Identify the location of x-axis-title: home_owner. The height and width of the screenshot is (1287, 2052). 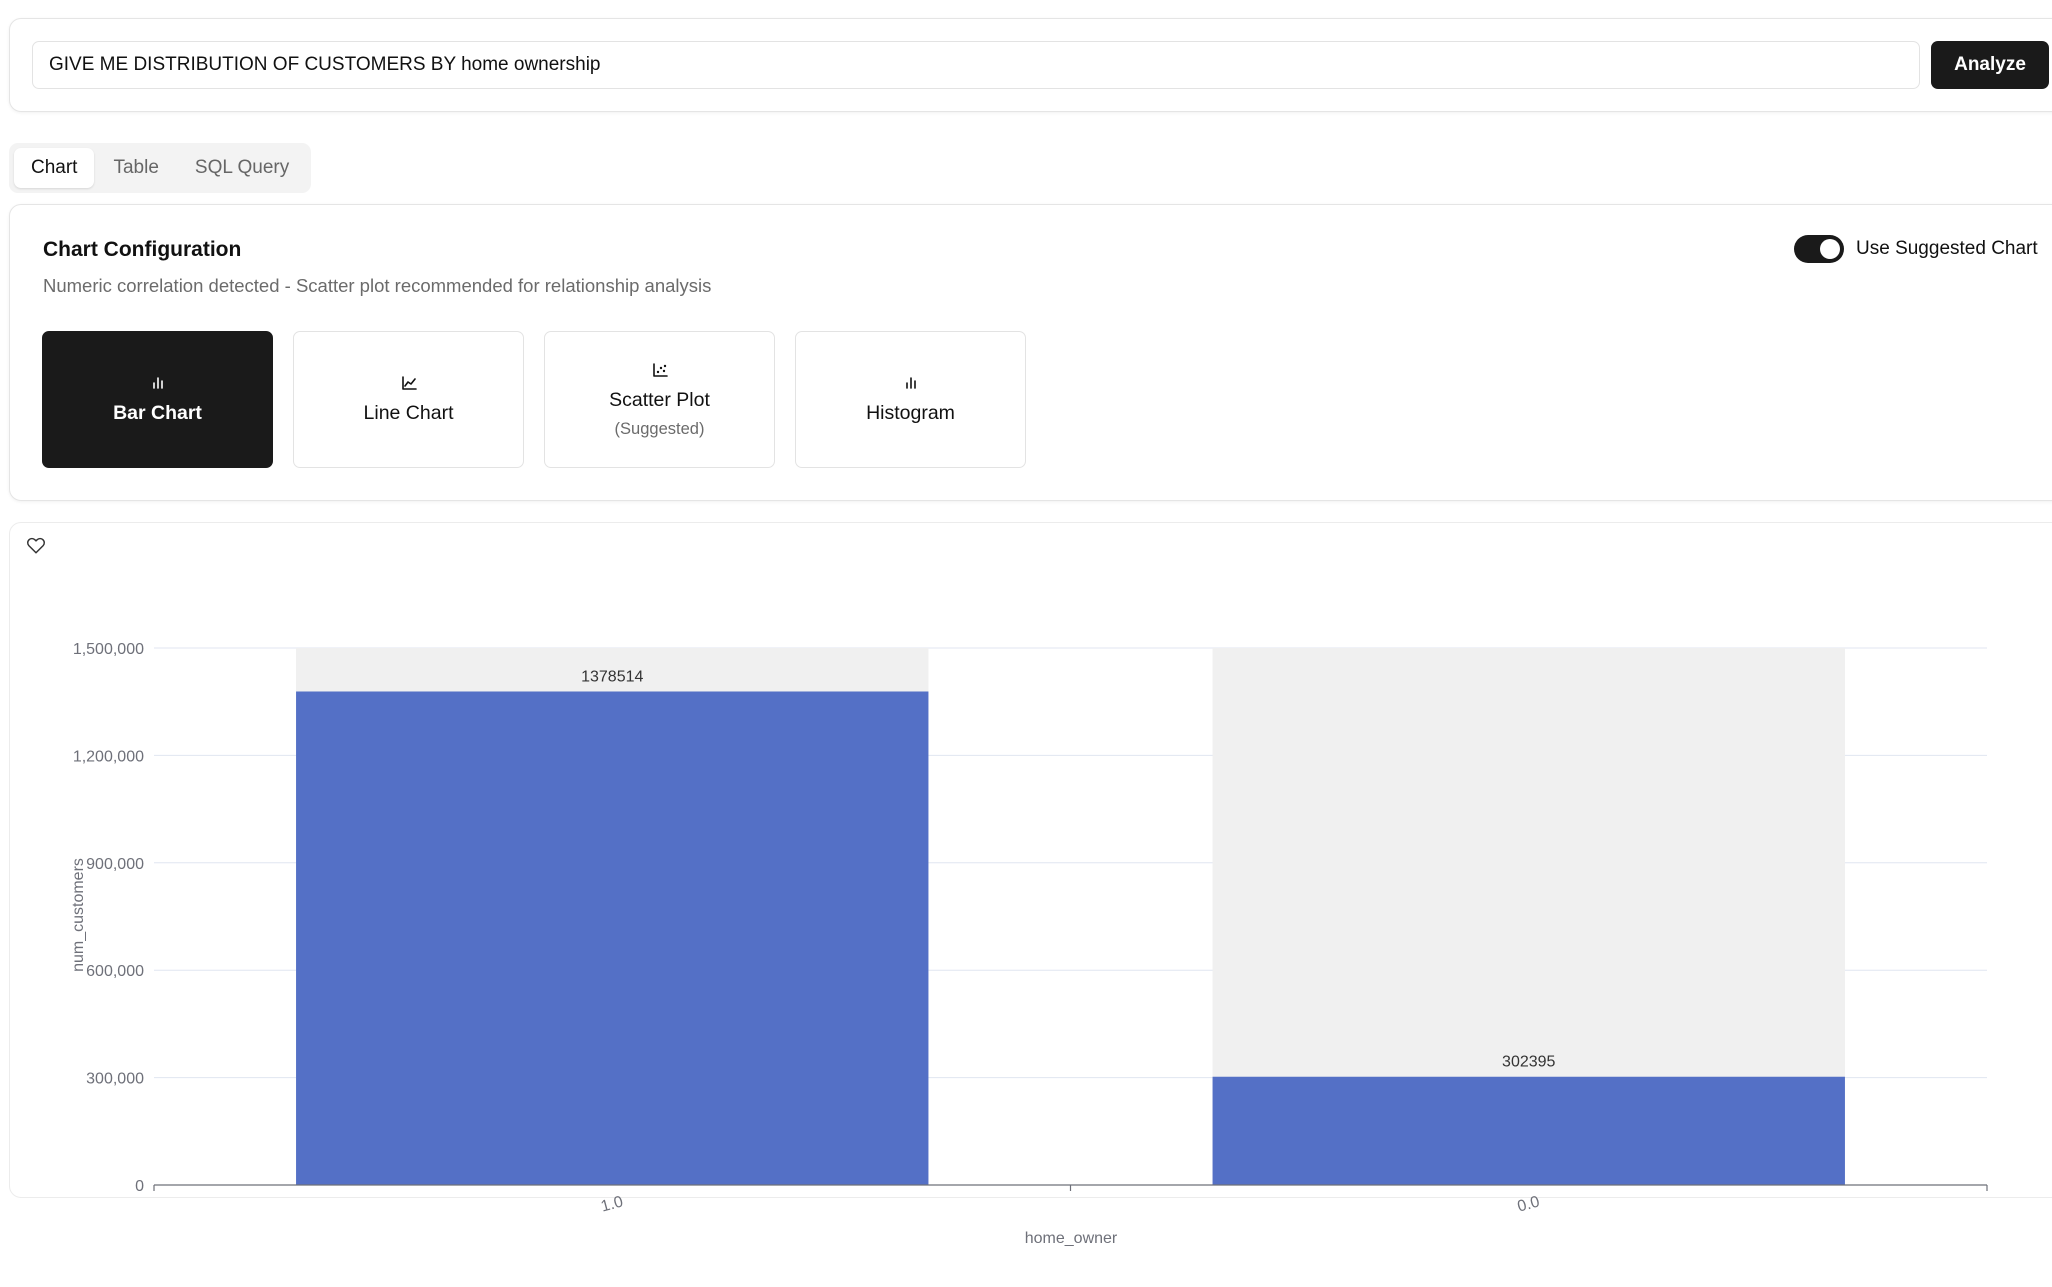
(1071, 1238).